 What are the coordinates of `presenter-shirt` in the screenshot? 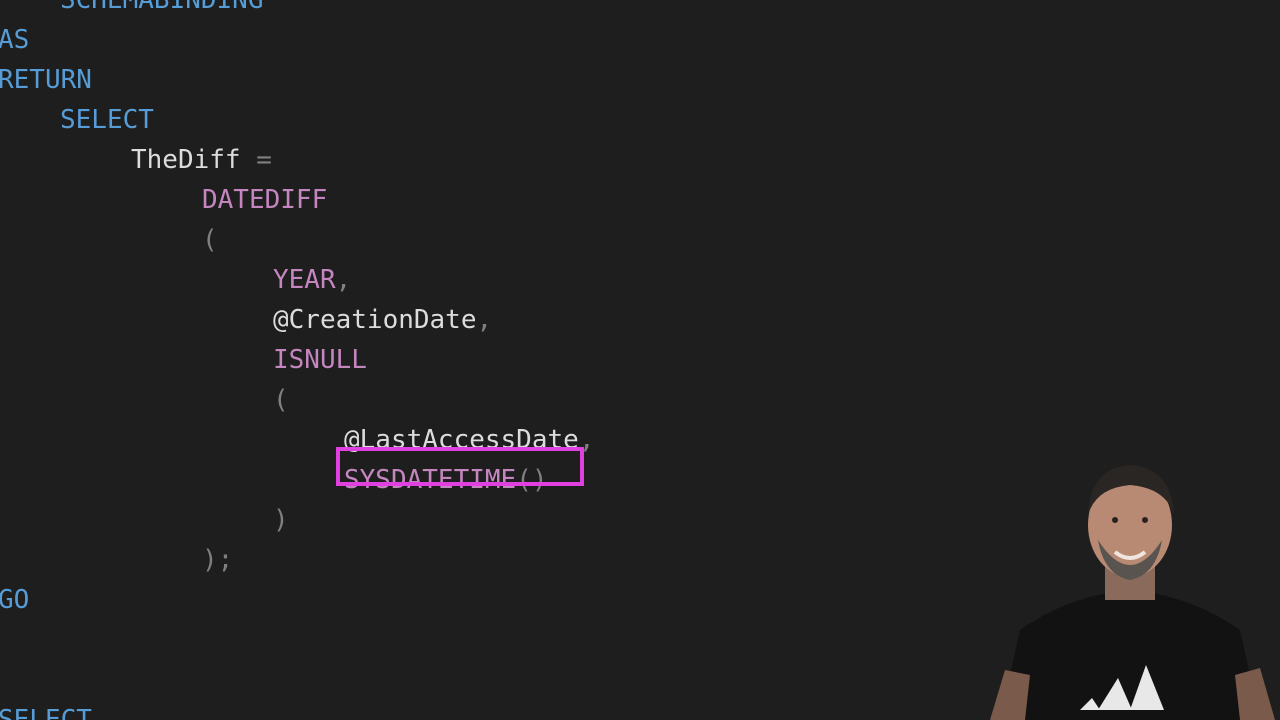 It's located at (1130, 655).